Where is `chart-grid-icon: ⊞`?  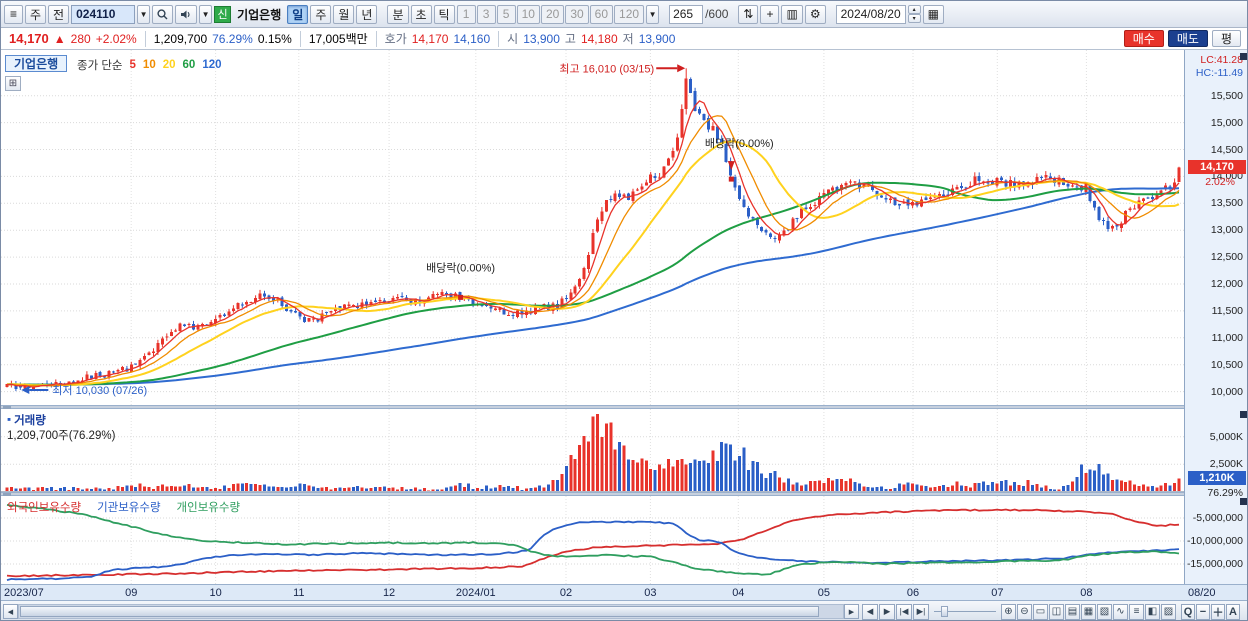
chart-grid-icon: ⊞ is located at coordinates (13, 83).